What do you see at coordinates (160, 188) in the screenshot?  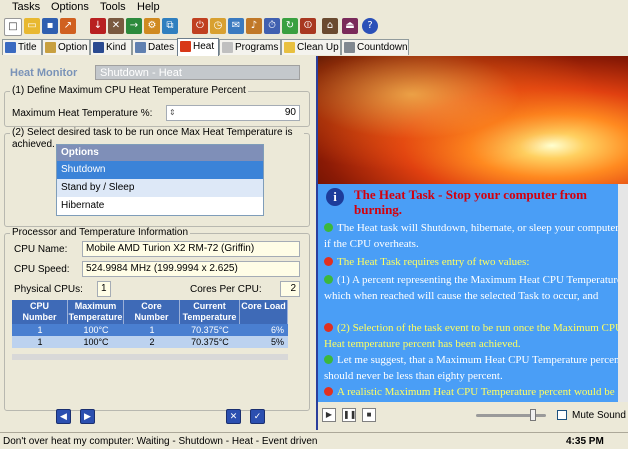 I see `option-standby: Stand by / Sleep` at bounding box center [160, 188].